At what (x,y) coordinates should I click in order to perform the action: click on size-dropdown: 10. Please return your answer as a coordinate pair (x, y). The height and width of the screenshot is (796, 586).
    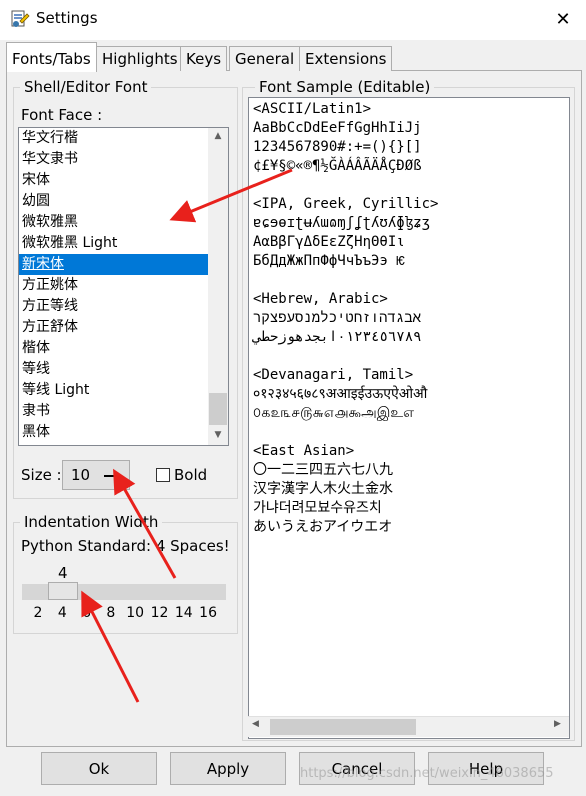
    Looking at the image, I should click on (96, 475).